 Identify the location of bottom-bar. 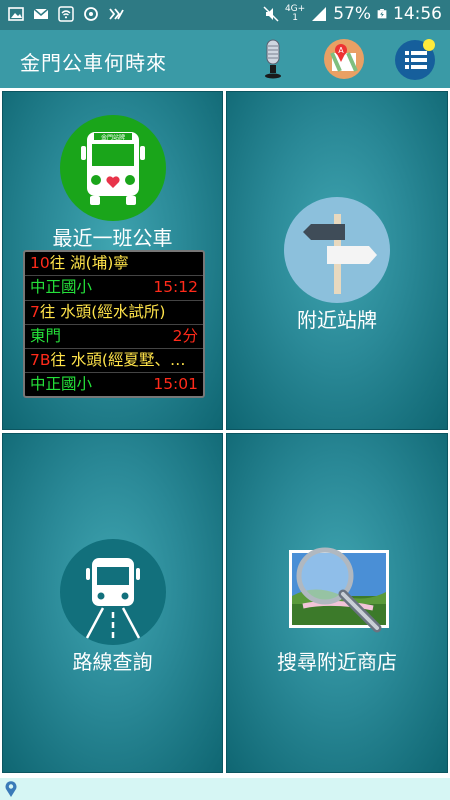
(225, 789).